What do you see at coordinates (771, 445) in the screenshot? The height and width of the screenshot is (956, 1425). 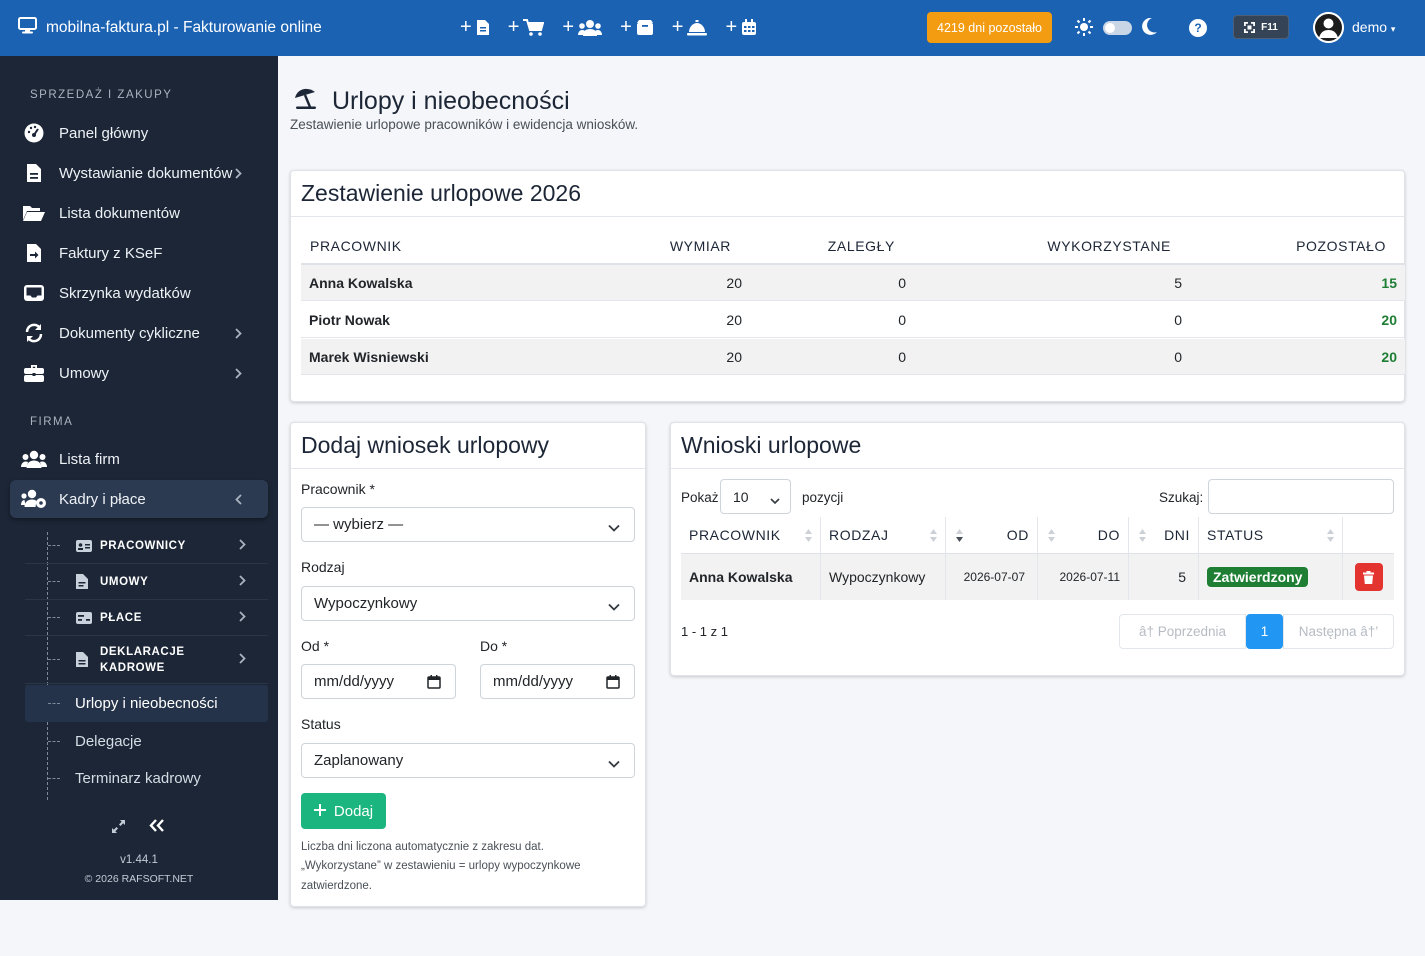 I see `requests-title: Wnioski urlopowe` at bounding box center [771, 445].